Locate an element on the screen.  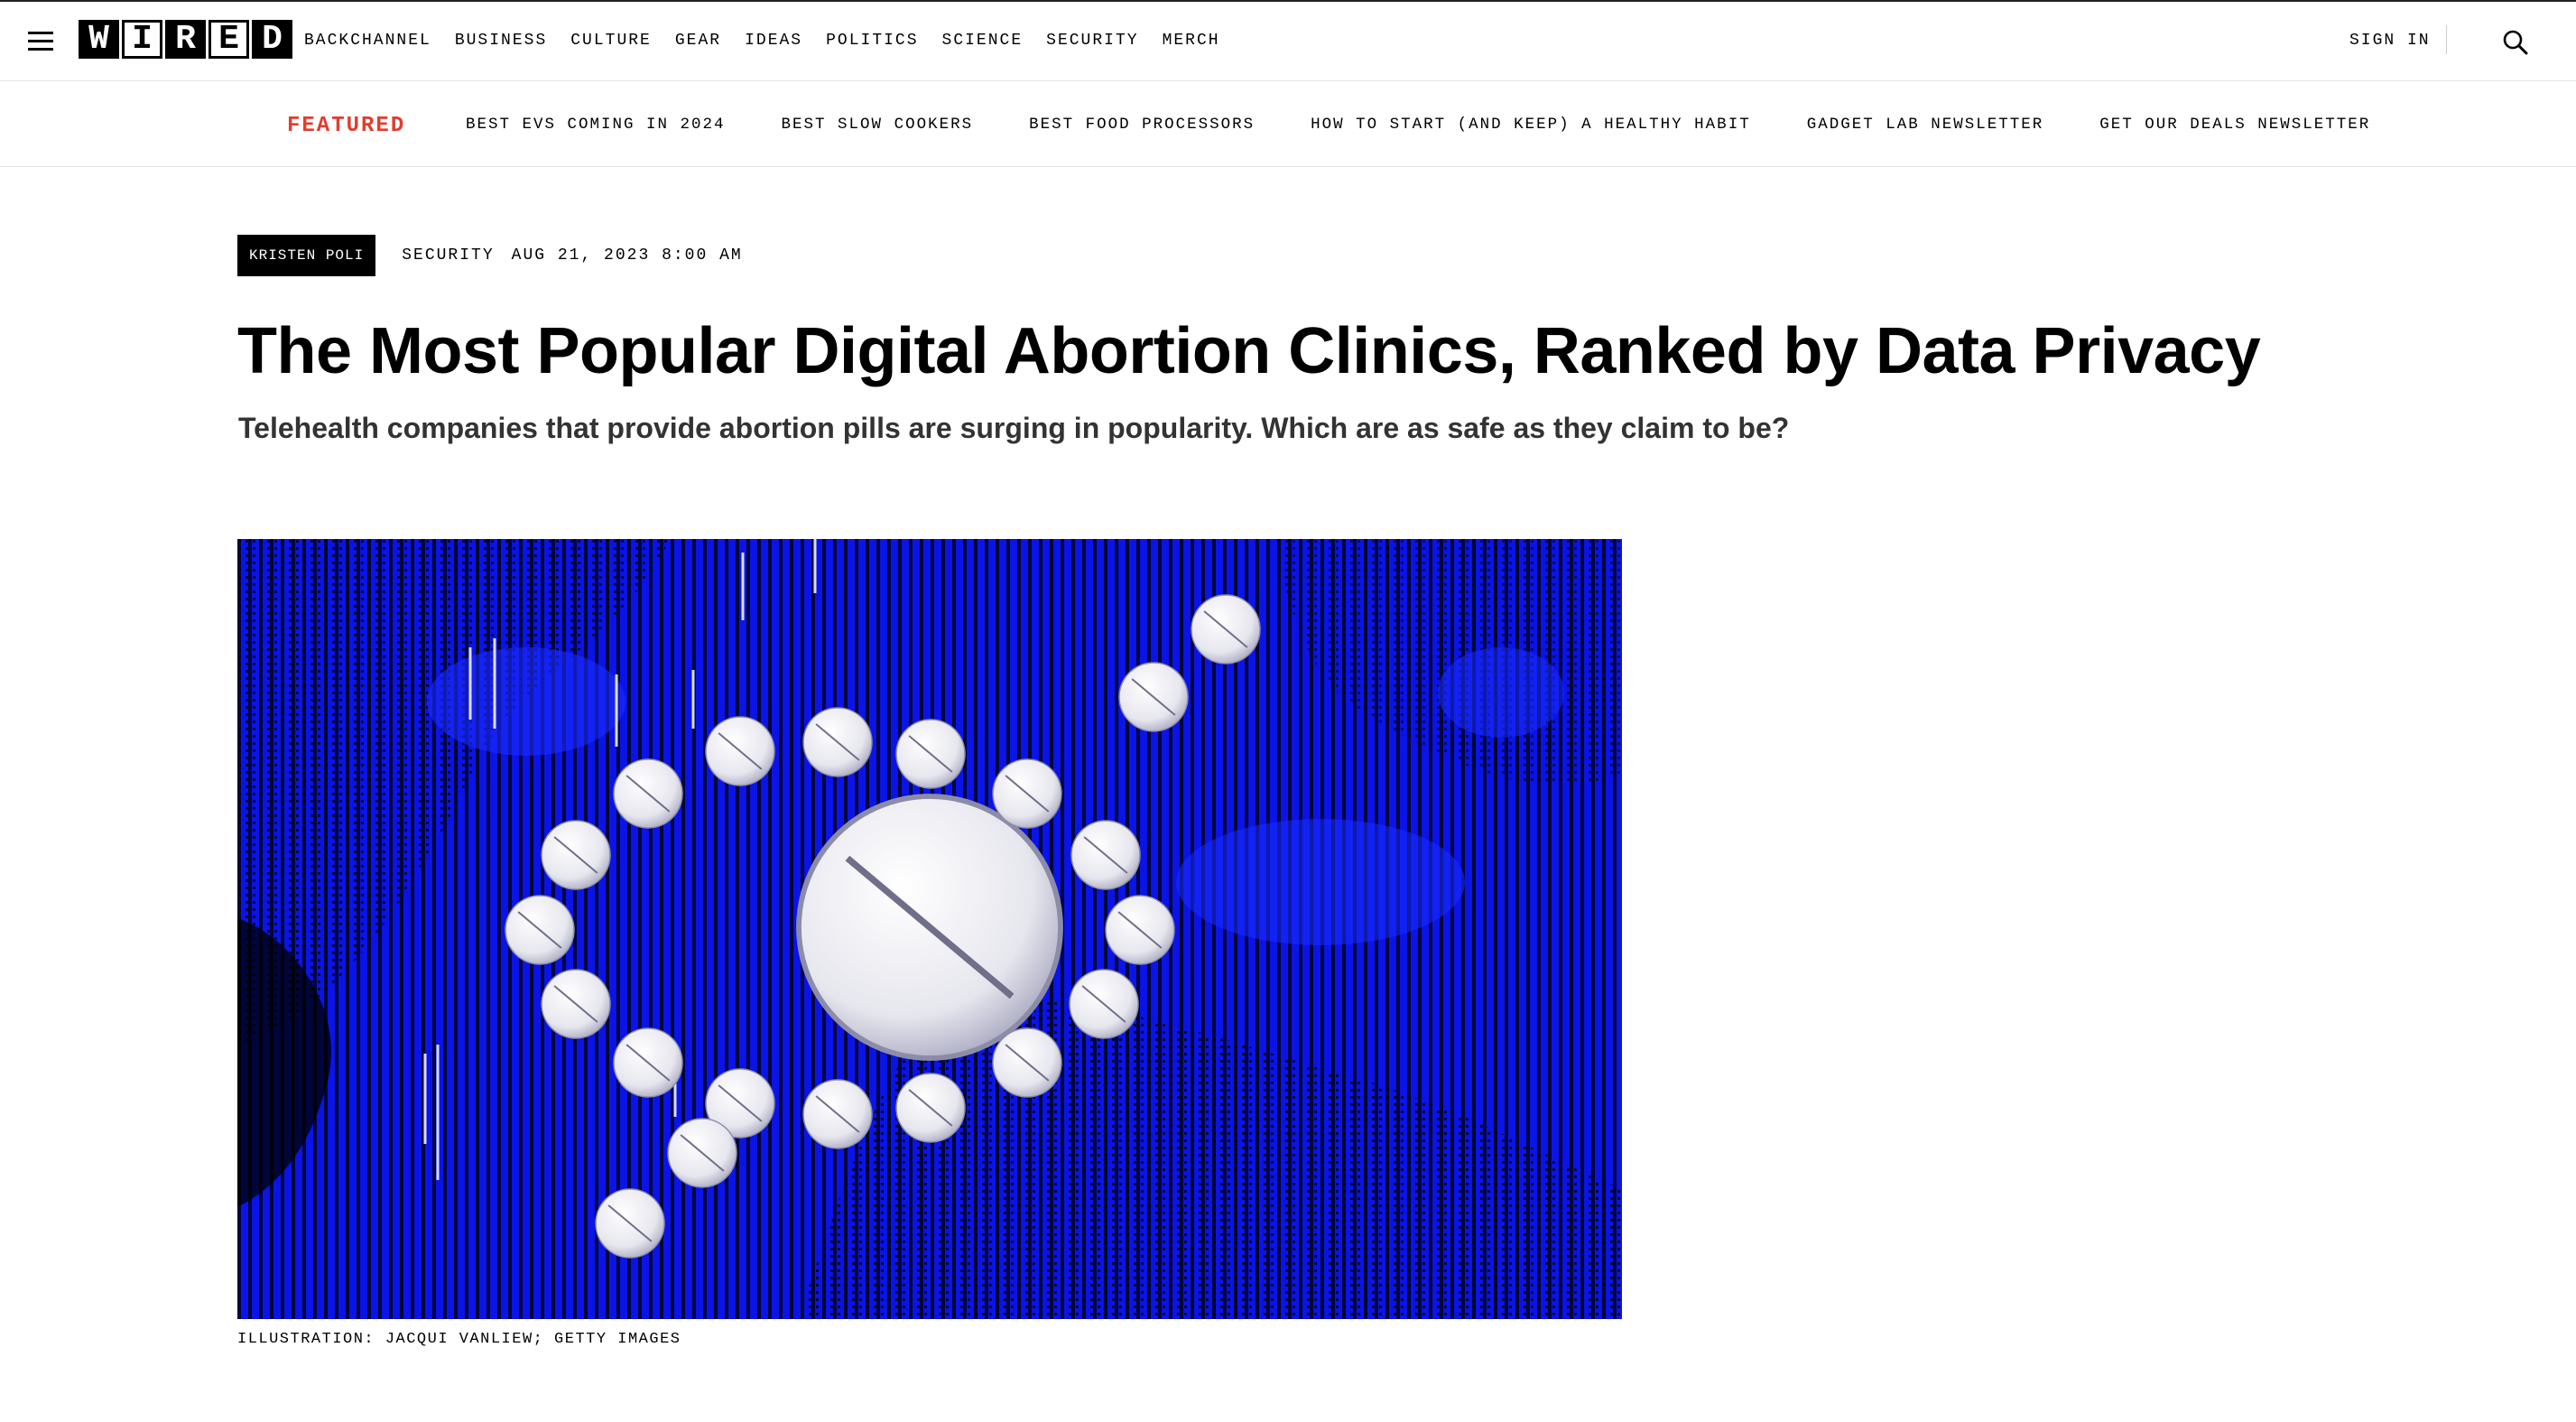
nav-link-merch: MERCH is located at coordinates (1191, 41).